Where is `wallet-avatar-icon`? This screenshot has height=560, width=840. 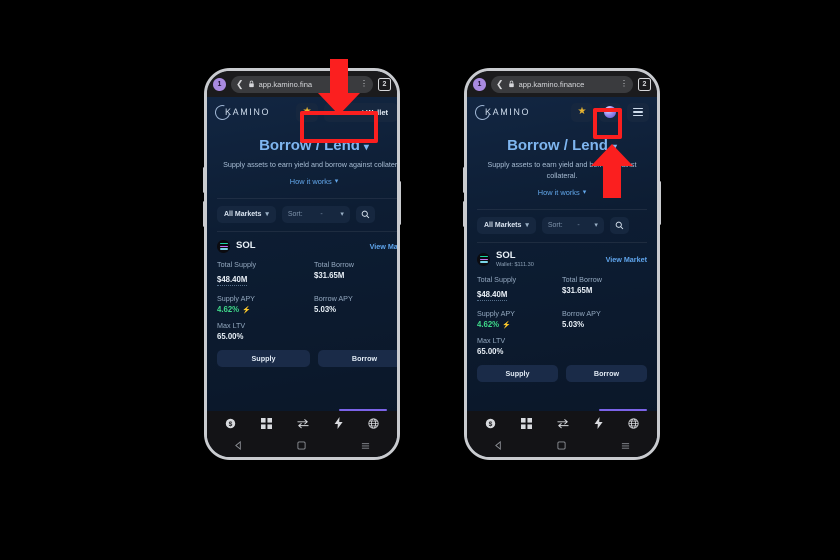
wallet-avatar-icon is located at coordinates (610, 112).